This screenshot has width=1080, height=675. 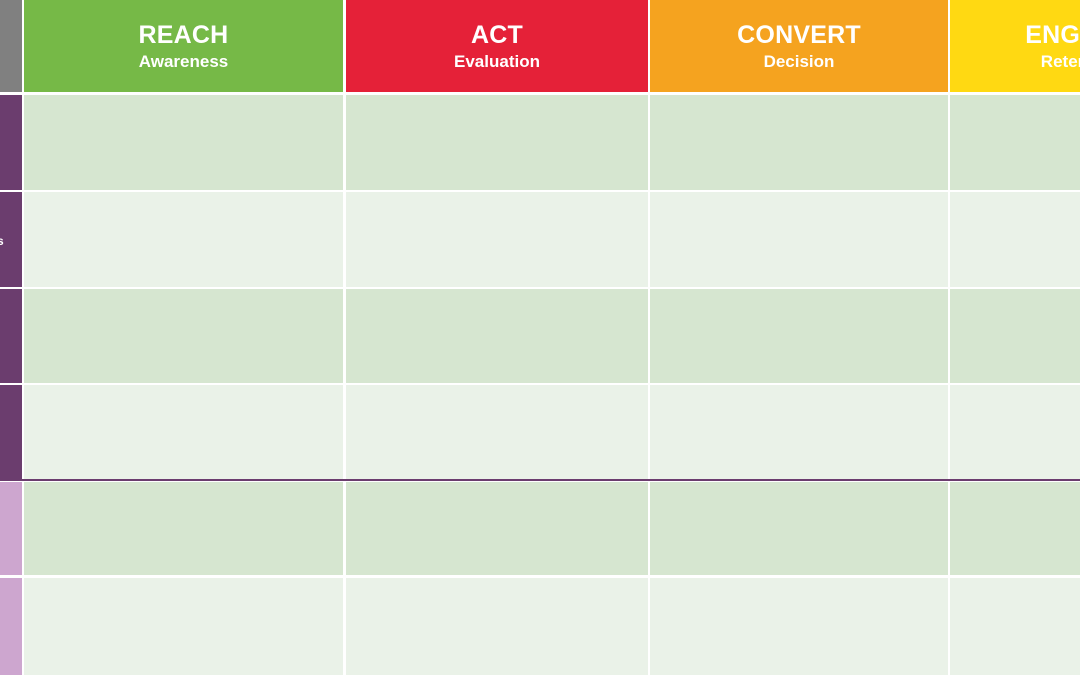 What do you see at coordinates (1015, 46) in the screenshot?
I see `stage-header-engage: ENGAGE Retention` at bounding box center [1015, 46].